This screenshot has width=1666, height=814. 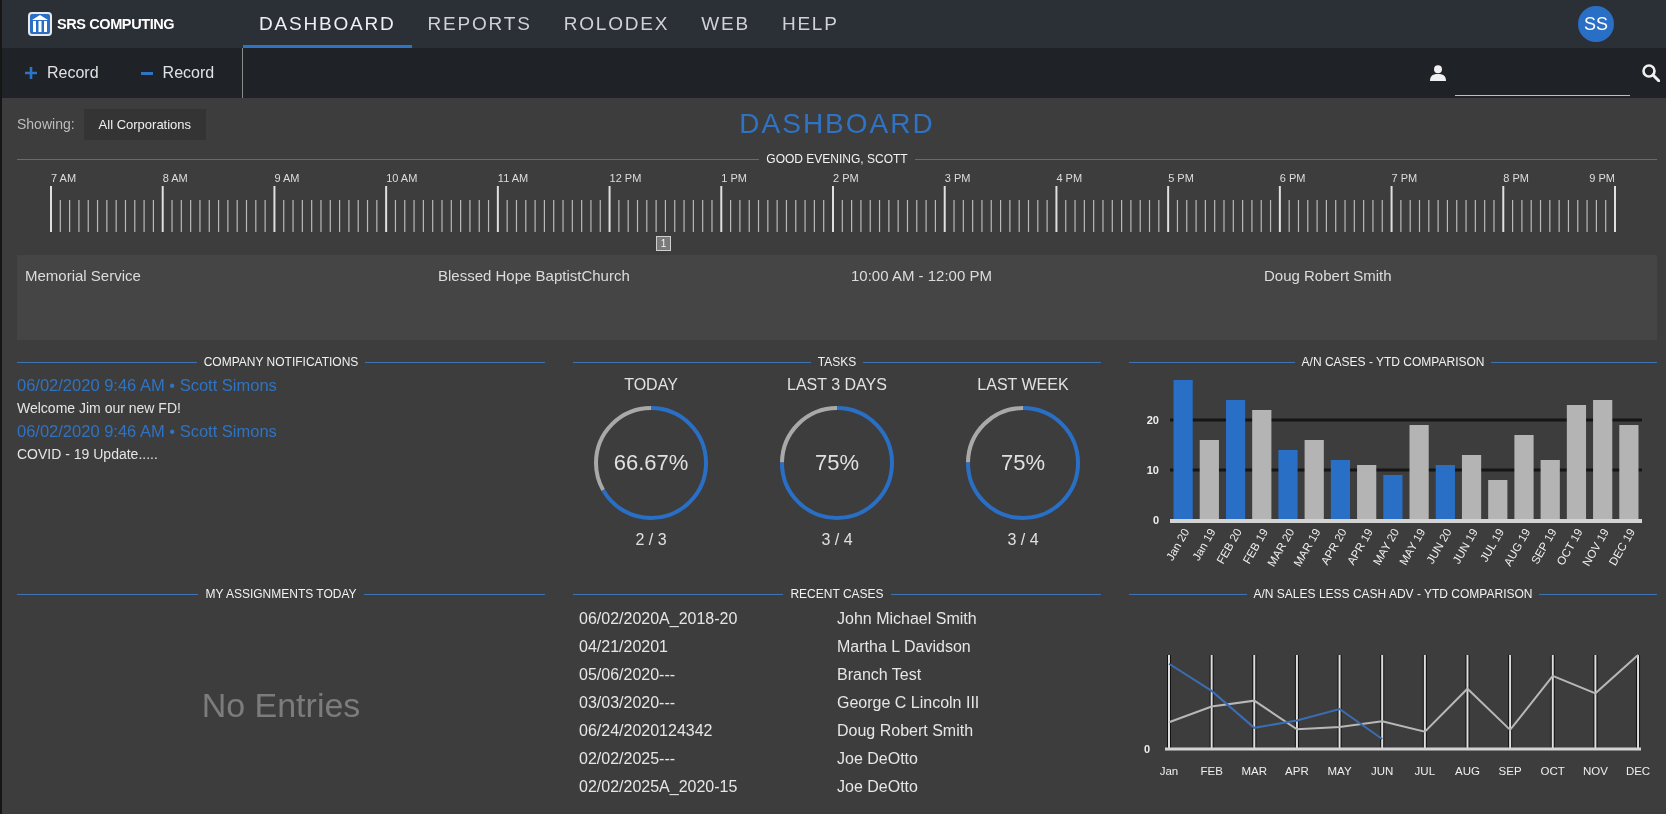 What do you see at coordinates (287, 178) in the screenshot?
I see `hour-label: 9 AM` at bounding box center [287, 178].